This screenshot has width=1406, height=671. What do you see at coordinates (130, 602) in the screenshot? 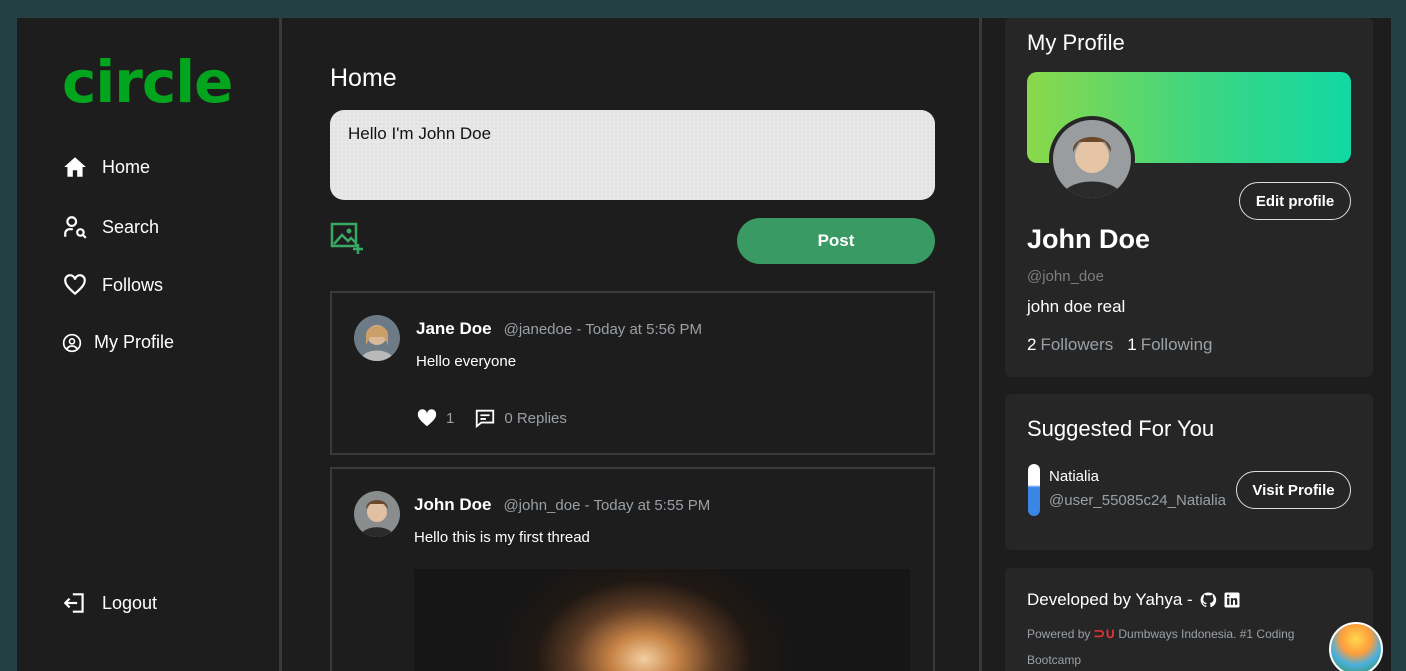
I see `logout-label: Logout` at bounding box center [130, 602].